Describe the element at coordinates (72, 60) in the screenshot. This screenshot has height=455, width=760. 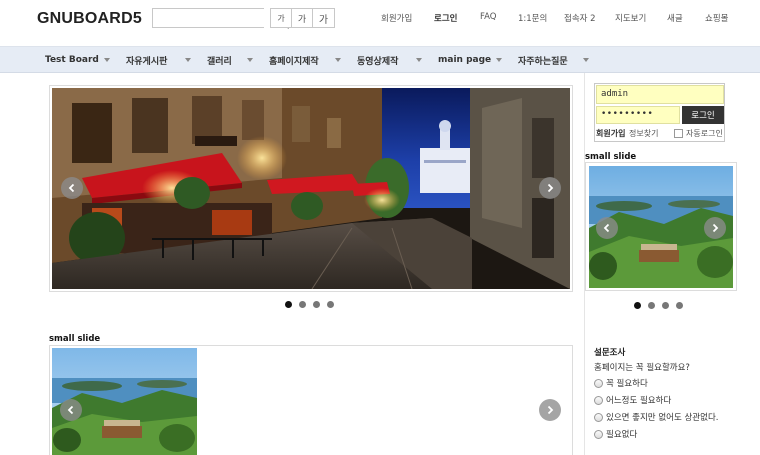
I see `menu-test-board: Test Board` at that location.